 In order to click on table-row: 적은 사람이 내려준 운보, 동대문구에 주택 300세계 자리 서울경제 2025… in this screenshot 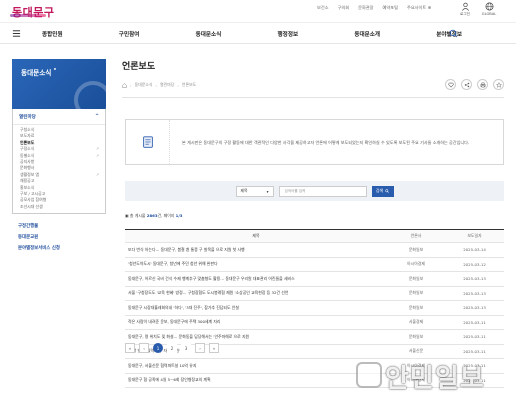, I will do `click(314, 323)`.